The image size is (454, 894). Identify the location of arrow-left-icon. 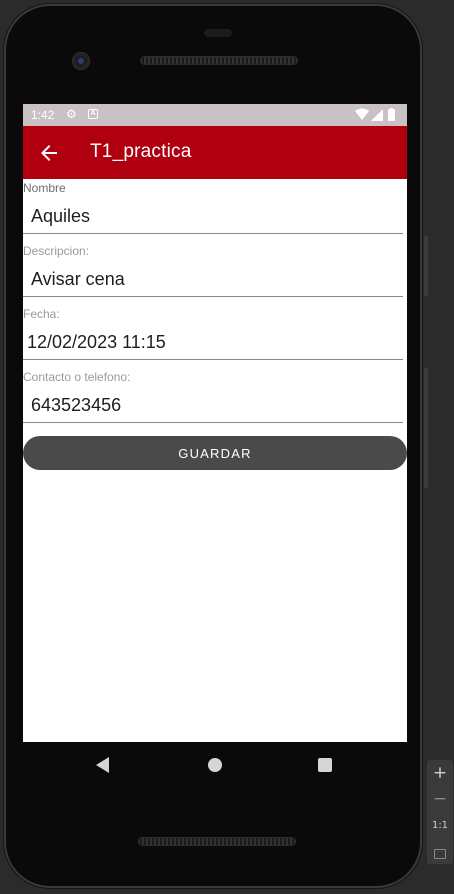
(49, 153).